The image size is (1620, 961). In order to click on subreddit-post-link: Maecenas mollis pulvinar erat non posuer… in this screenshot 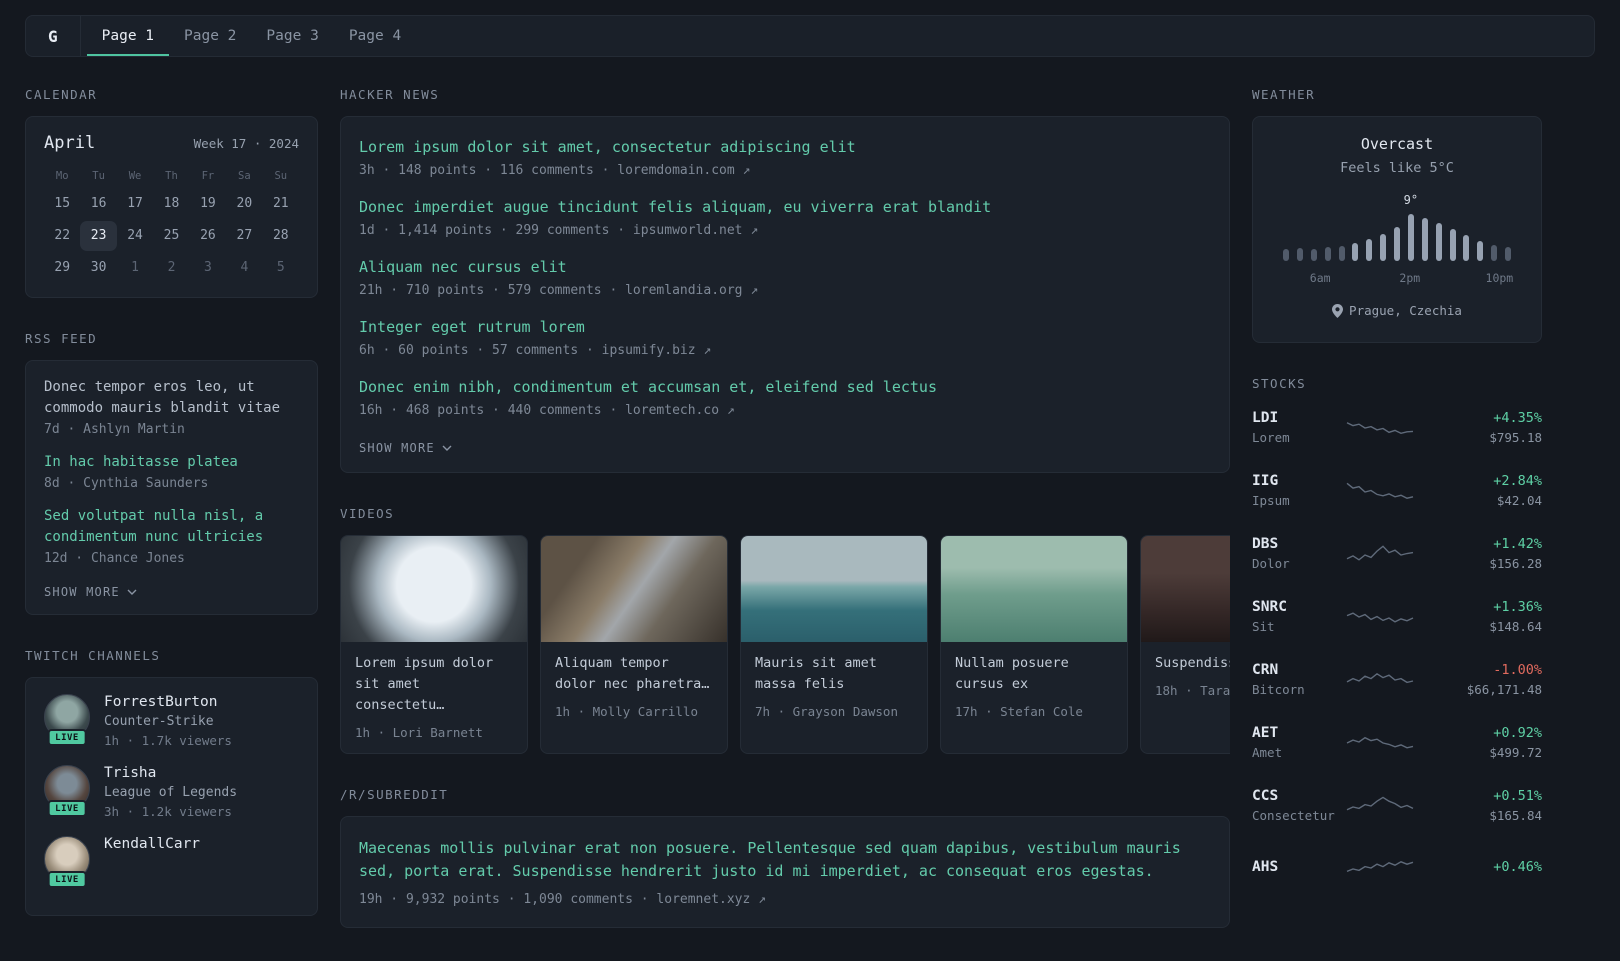, I will do `click(785, 860)`.